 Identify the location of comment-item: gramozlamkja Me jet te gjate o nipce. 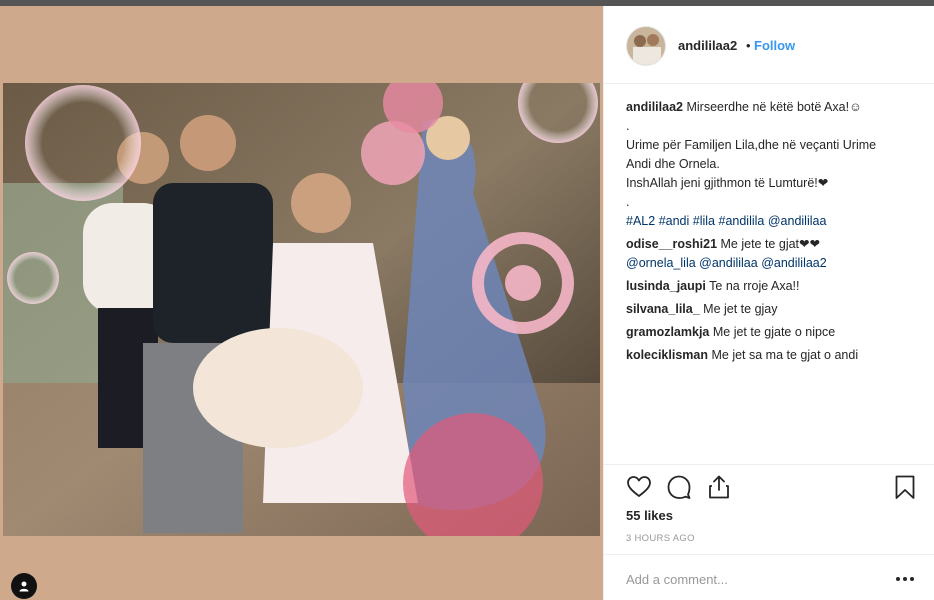
(772, 332).